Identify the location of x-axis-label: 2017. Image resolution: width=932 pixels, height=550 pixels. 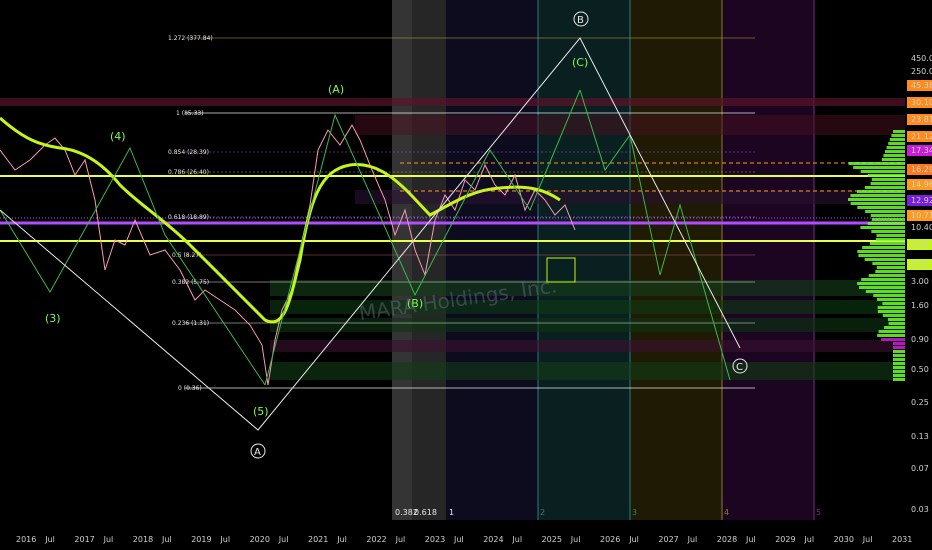
(84, 539).